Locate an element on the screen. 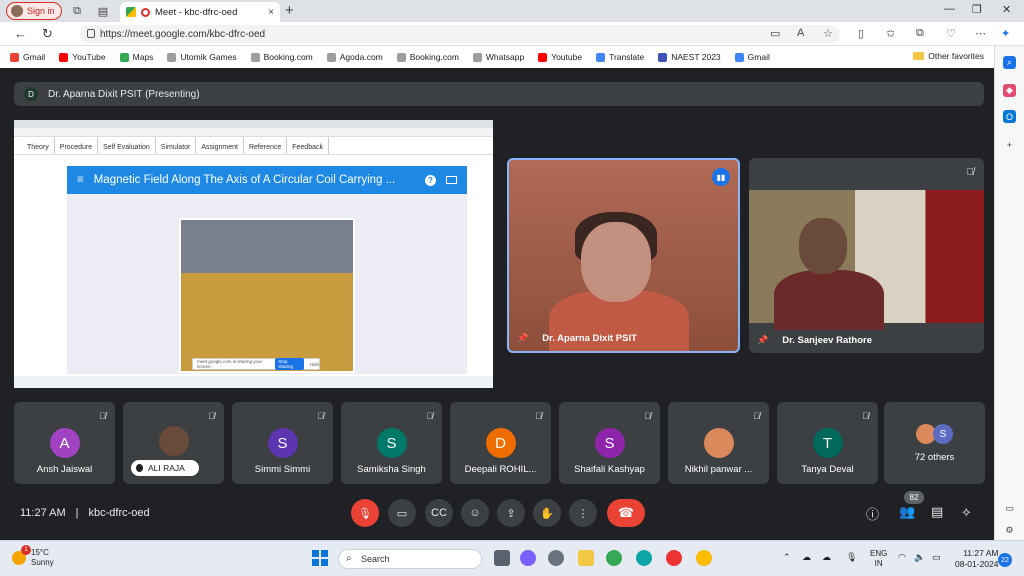  close-window-button: ✕ is located at coordinates (1006, 9).